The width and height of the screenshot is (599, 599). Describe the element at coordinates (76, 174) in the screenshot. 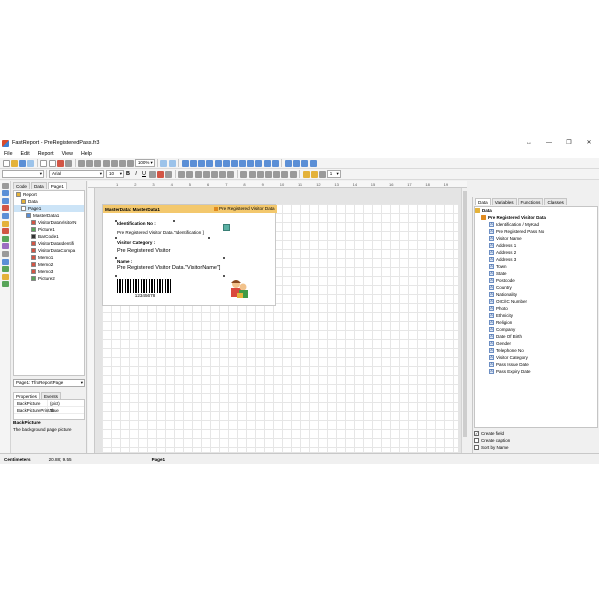

I see `font-name-select: Arial` at that location.